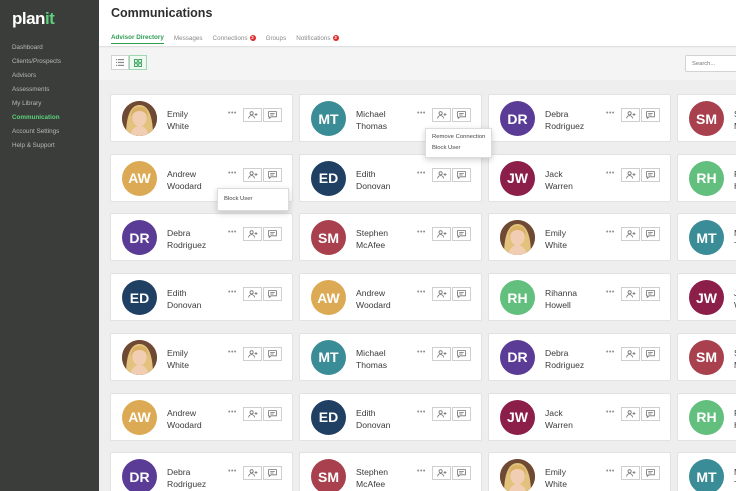  Describe the element at coordinates (579, 297) in the screenshot. I see `advisor-card: RH Rihanna Howell •••` at that location.